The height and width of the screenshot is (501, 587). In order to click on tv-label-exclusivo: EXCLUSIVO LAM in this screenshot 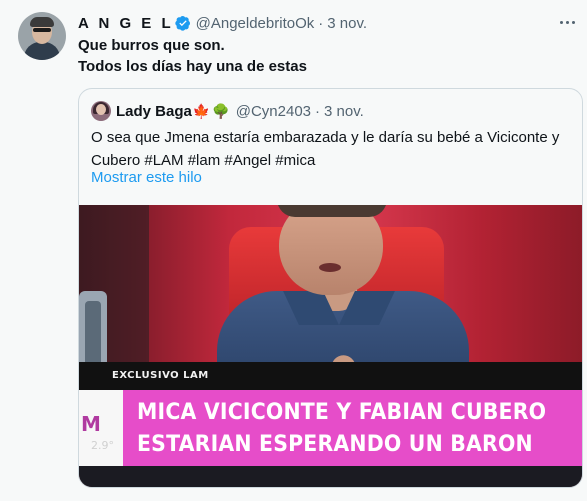, I will do `click(160, 375)`.